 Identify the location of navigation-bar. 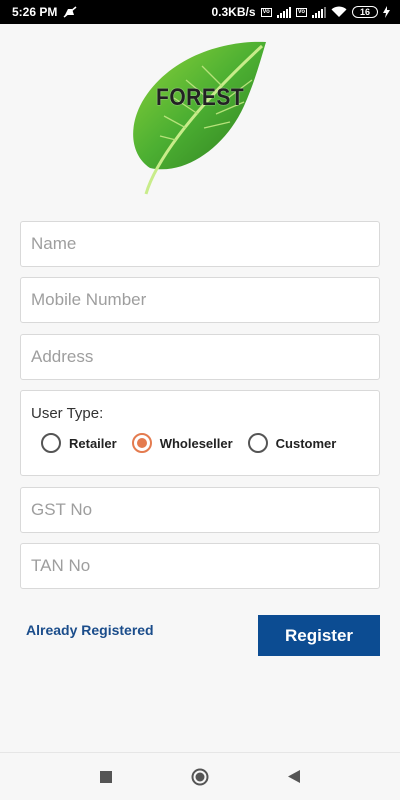
(200, 776).